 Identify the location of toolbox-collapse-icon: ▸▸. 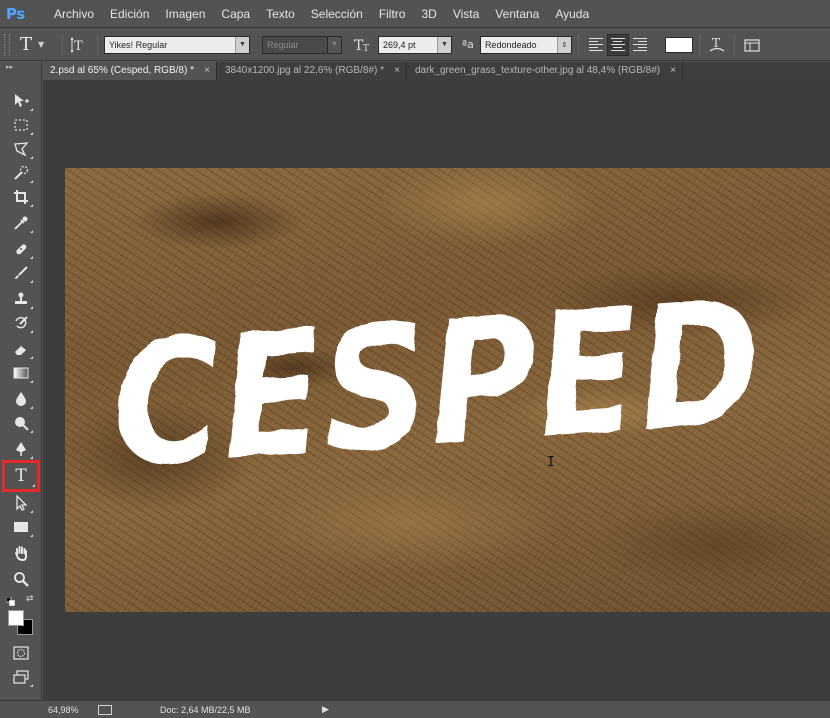
(20, 67).